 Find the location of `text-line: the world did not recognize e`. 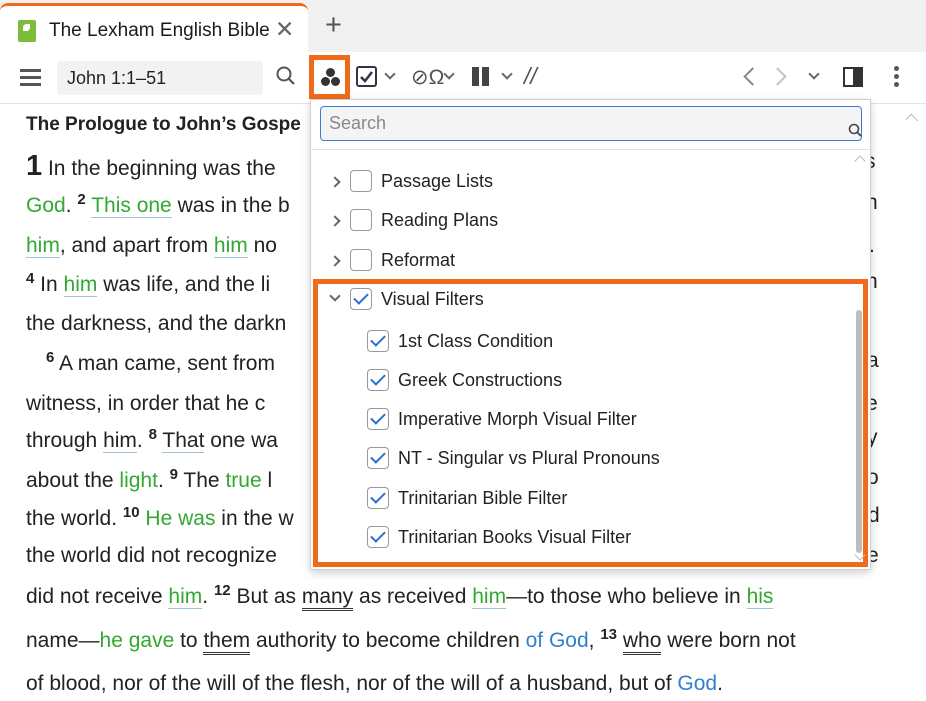

text-line: the world did not recognize e is located at coordinates (452, 556).